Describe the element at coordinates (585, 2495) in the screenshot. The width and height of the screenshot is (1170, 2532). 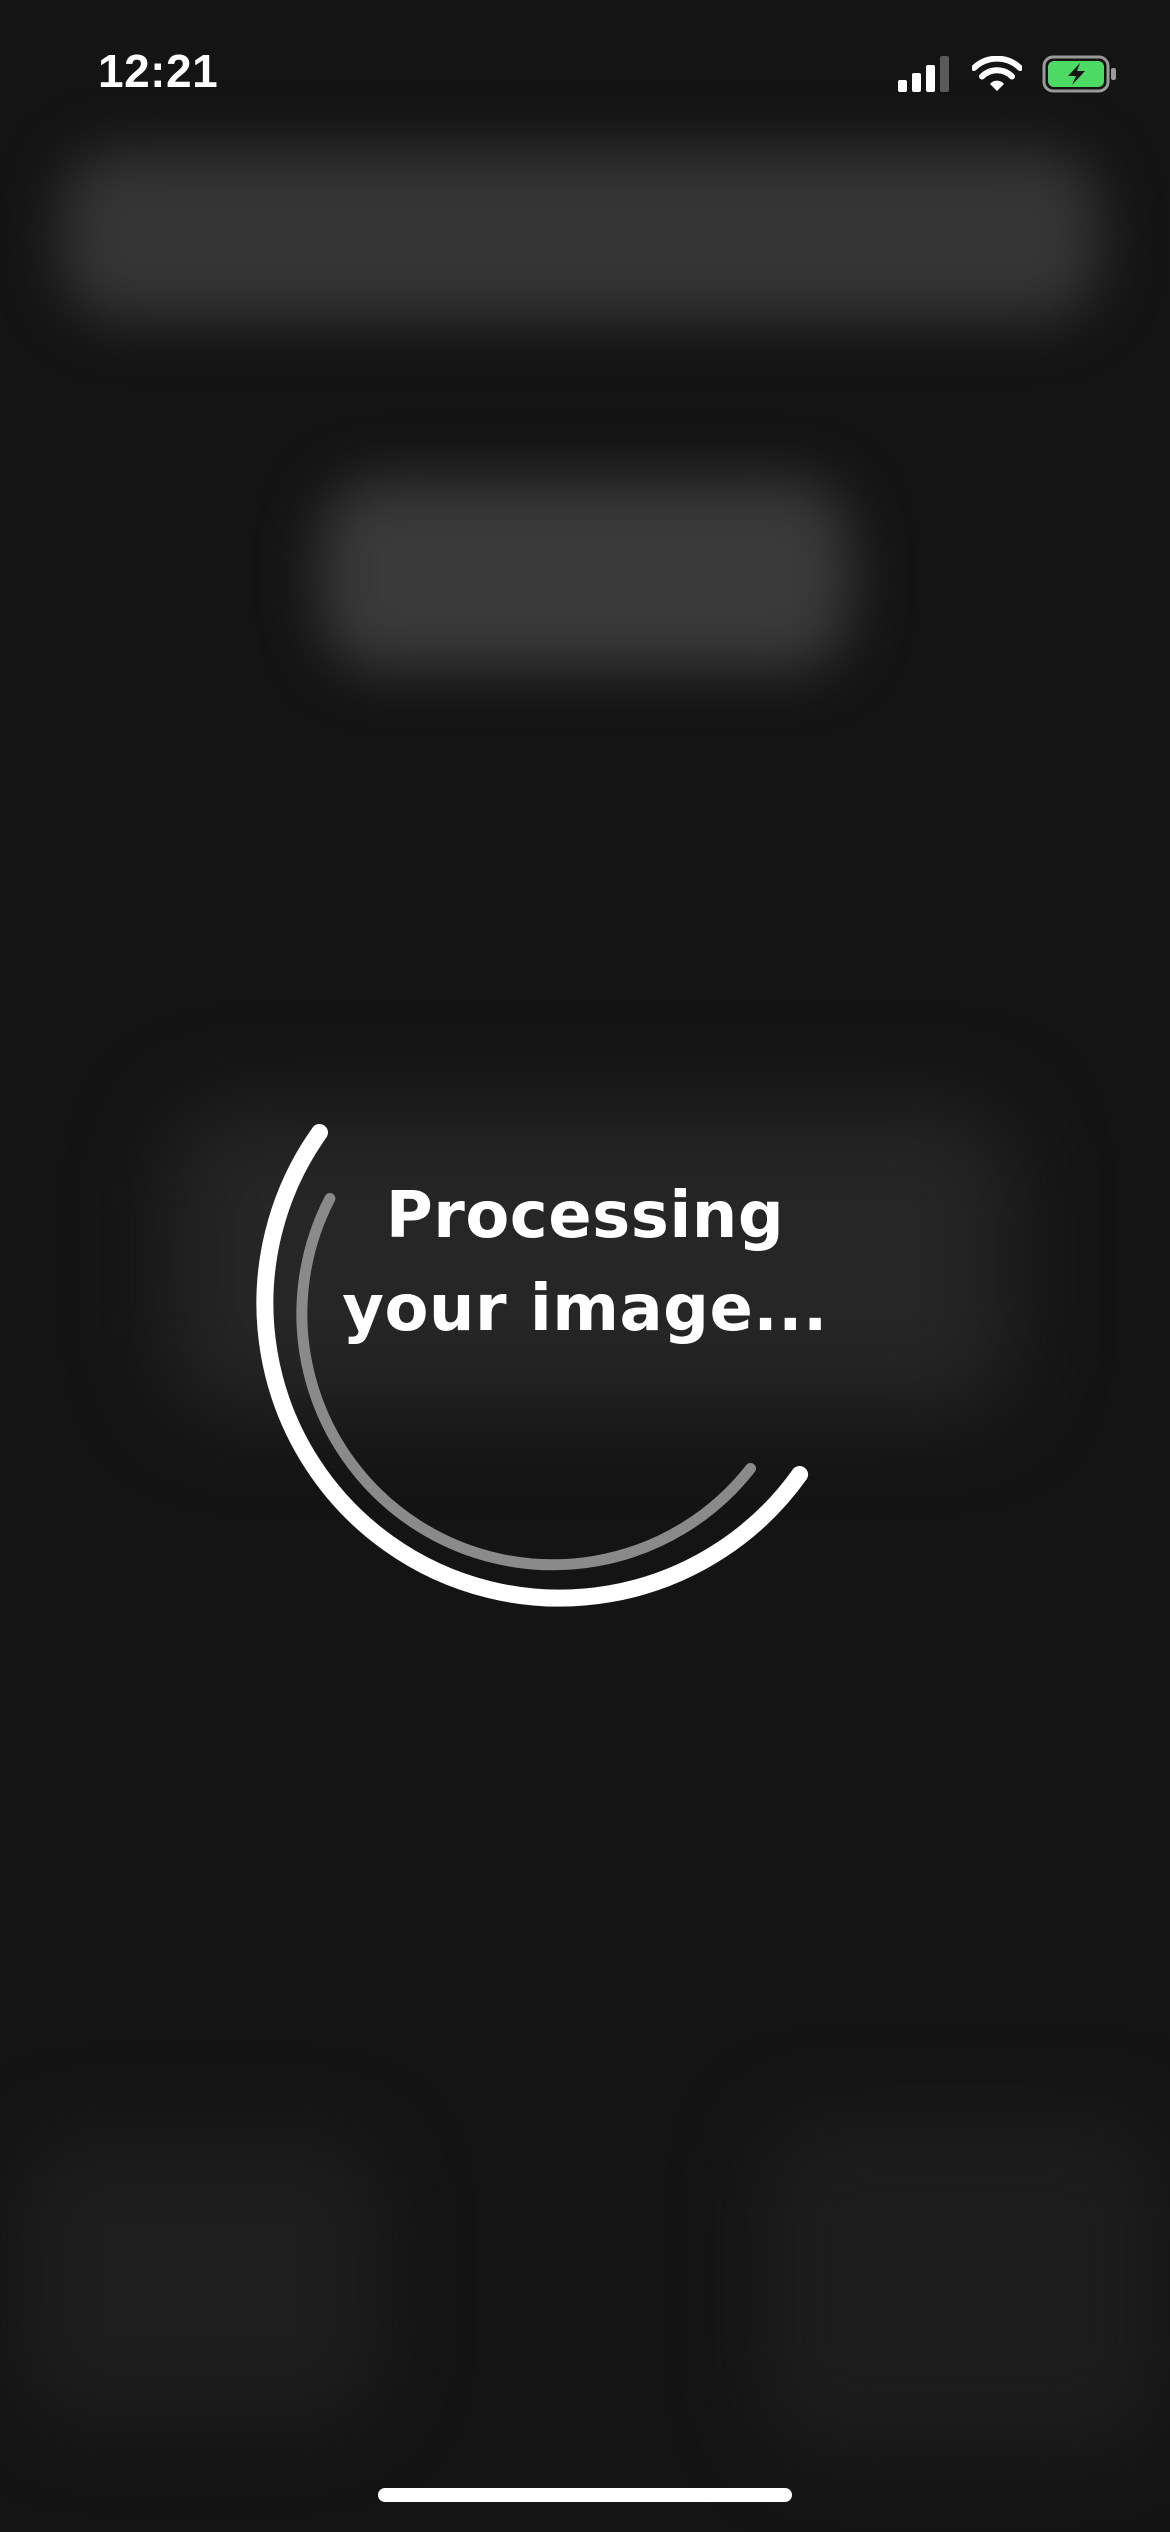
I see `home-indicator` at that location.